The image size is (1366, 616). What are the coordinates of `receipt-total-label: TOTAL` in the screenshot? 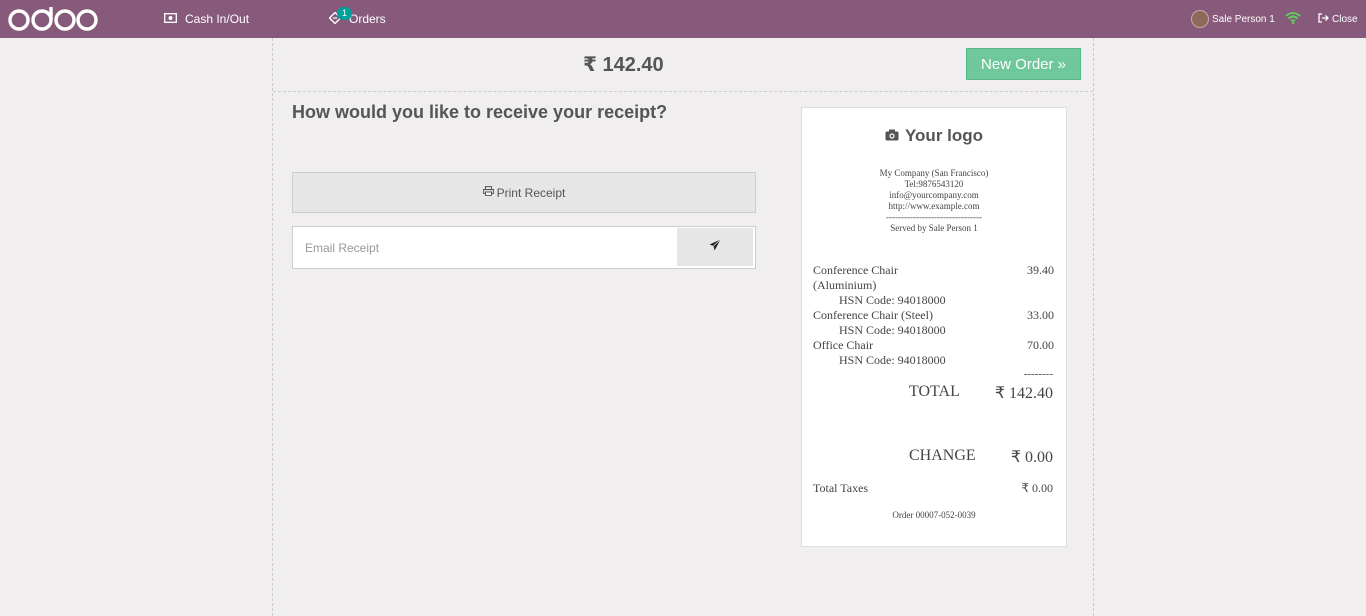 It's located at (934, 391).